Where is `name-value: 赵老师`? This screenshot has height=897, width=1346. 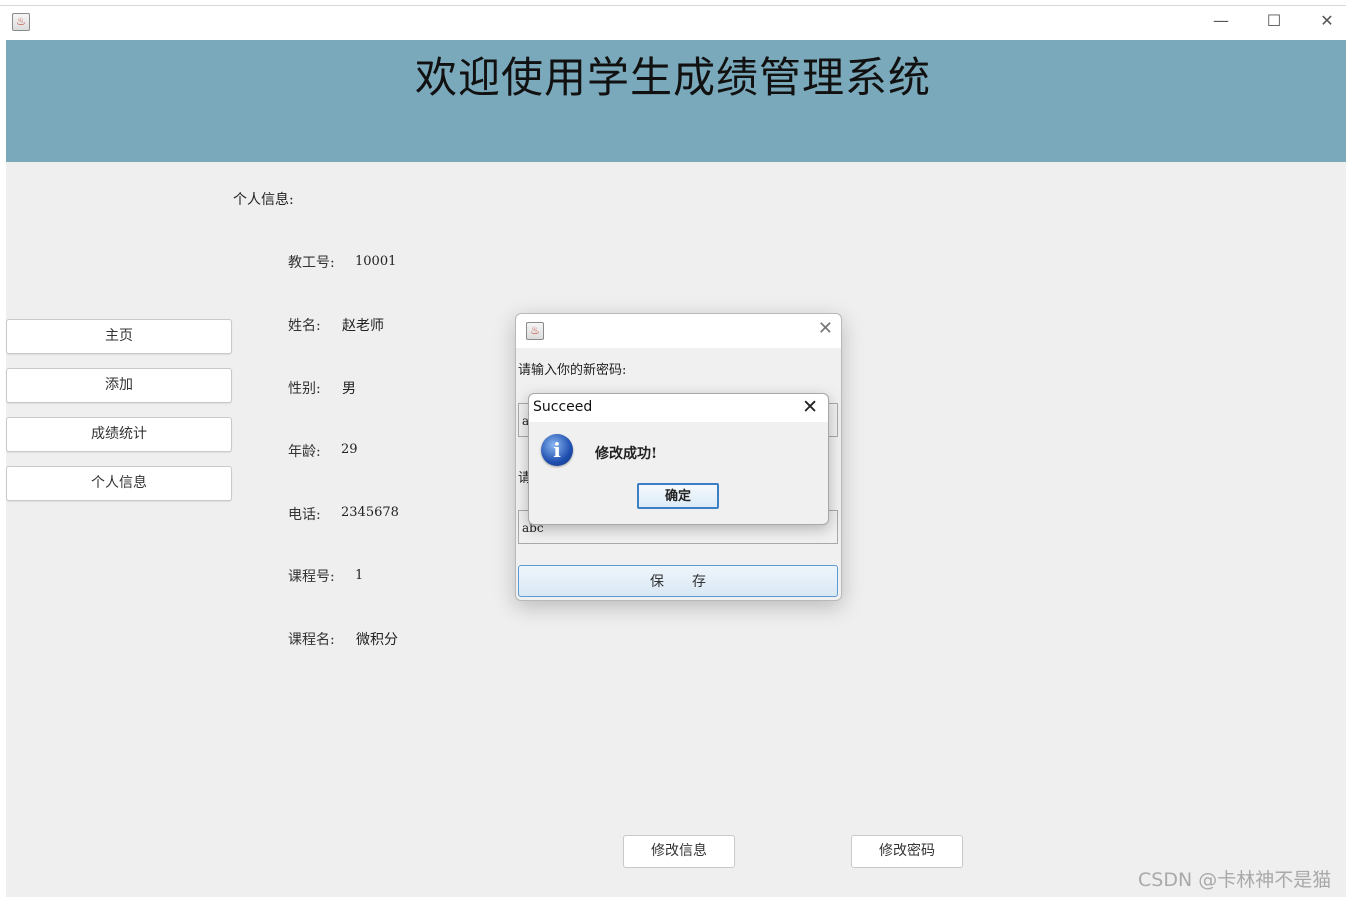 name-value: 赵老师 is located at coordinates (363, 326).